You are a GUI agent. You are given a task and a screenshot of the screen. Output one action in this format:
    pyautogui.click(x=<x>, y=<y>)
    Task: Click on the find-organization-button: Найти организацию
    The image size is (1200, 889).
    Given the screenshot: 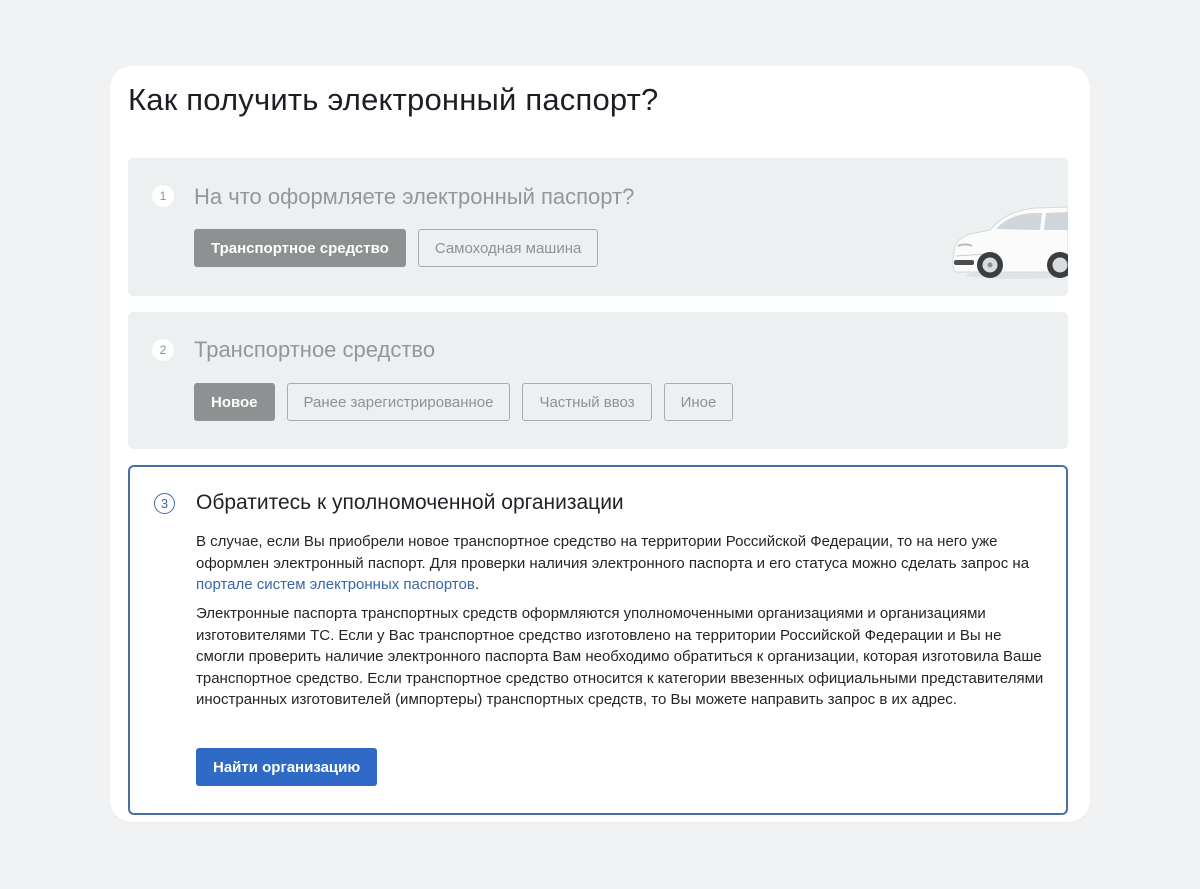 What is the action you would take?
    pyautogui.click(x=287, y=767)
    